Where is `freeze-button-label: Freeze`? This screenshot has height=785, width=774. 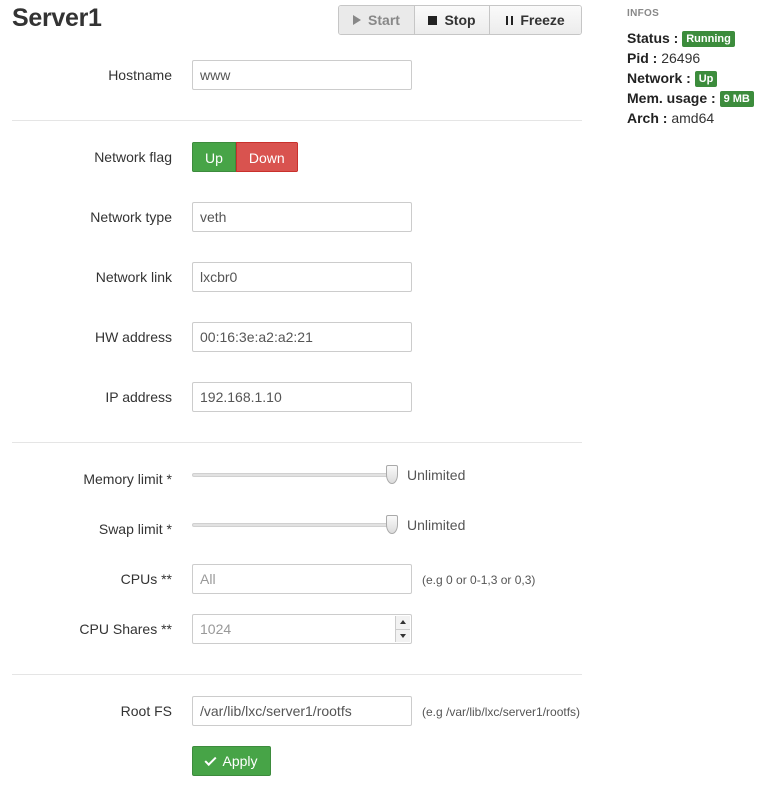 freeze-button-label: Freeze is located at coordinates (542, 20).